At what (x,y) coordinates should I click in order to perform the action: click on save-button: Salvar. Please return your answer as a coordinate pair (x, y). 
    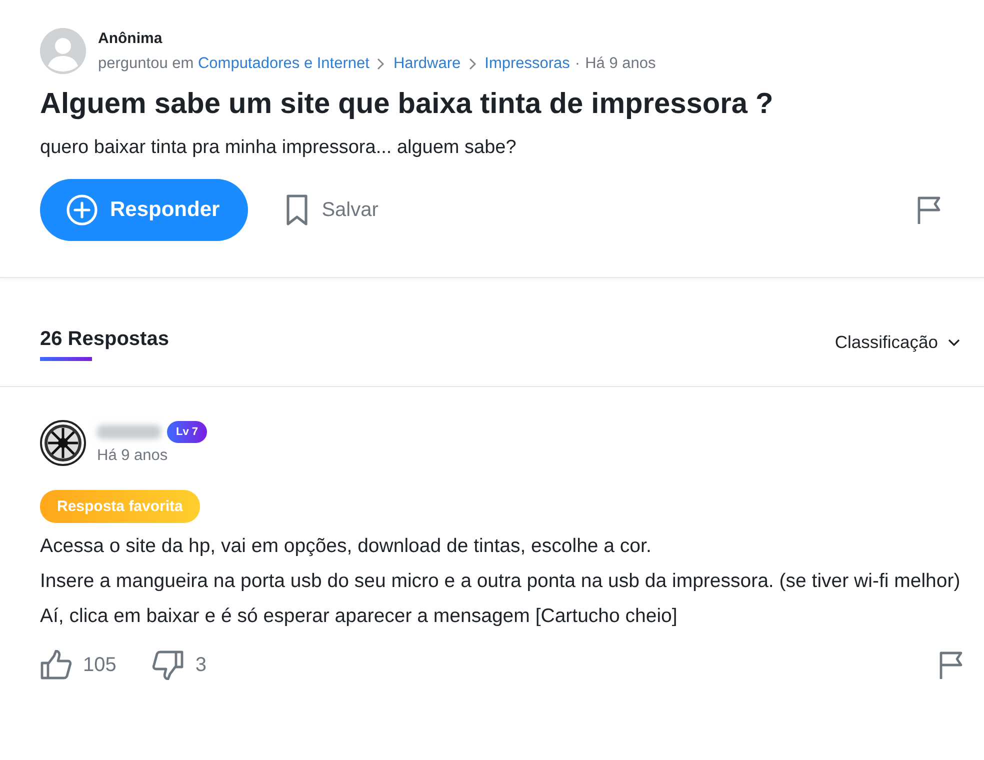
    Looking at the image, I should click on (332, 210).